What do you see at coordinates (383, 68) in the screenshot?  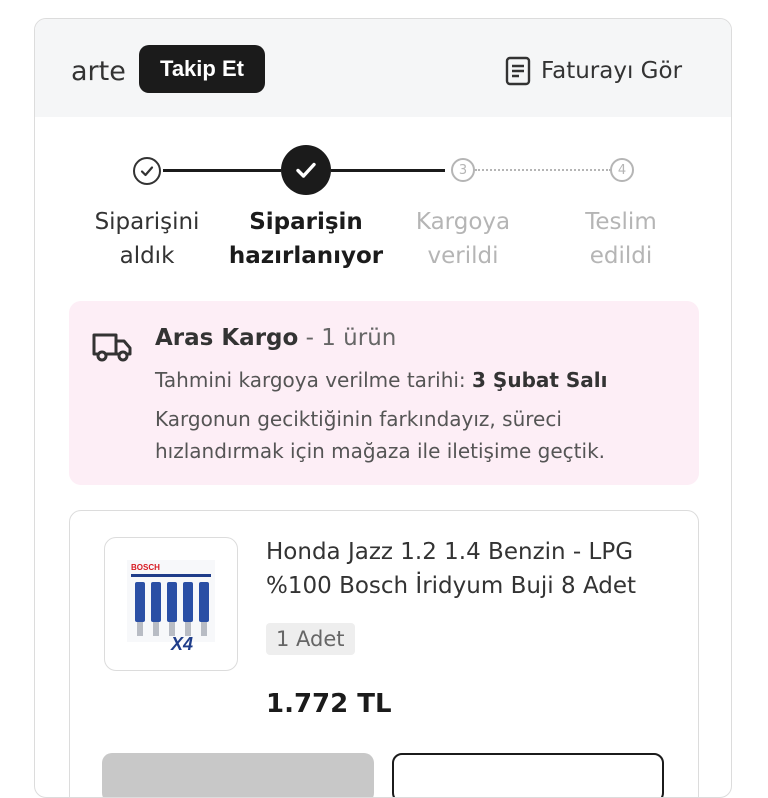 I see `order-header: arte Takip Et Faturayı Gör` at bounding box center [383, 68].